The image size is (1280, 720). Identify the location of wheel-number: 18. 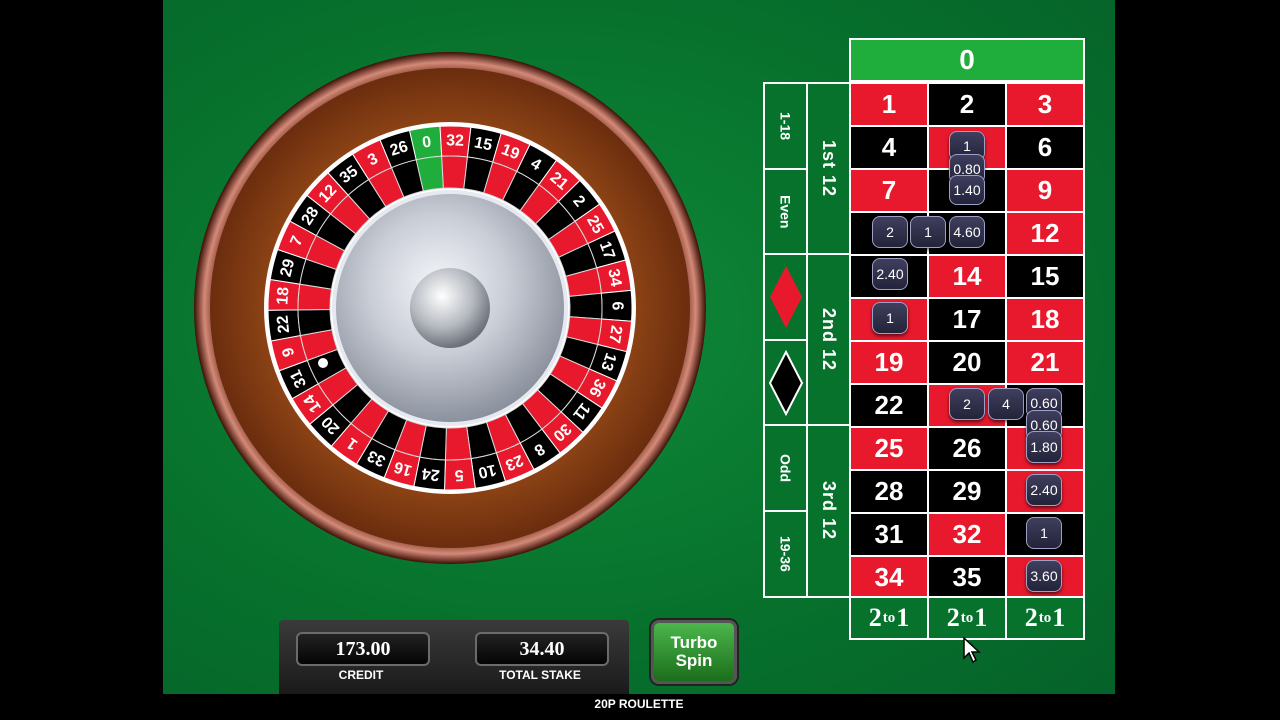
(283, 295).